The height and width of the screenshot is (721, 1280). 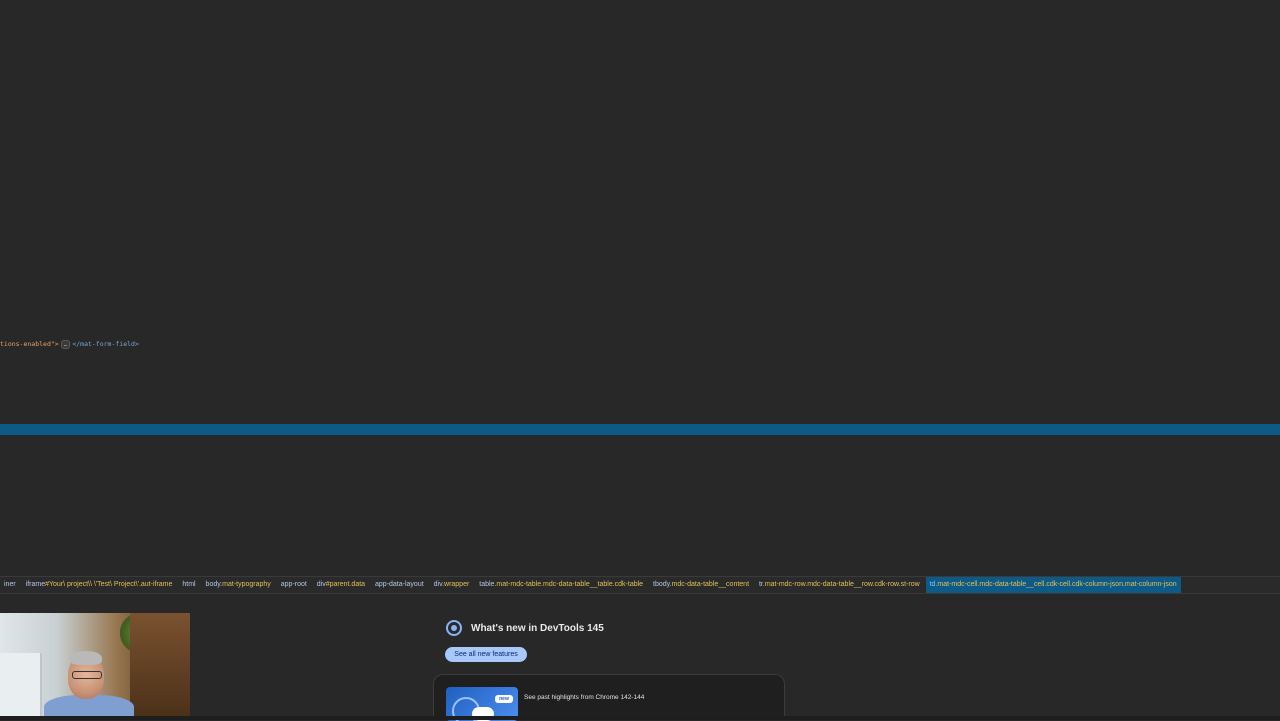 I want to click on breadcrumb-item: iner, so click(x=10, y=585).